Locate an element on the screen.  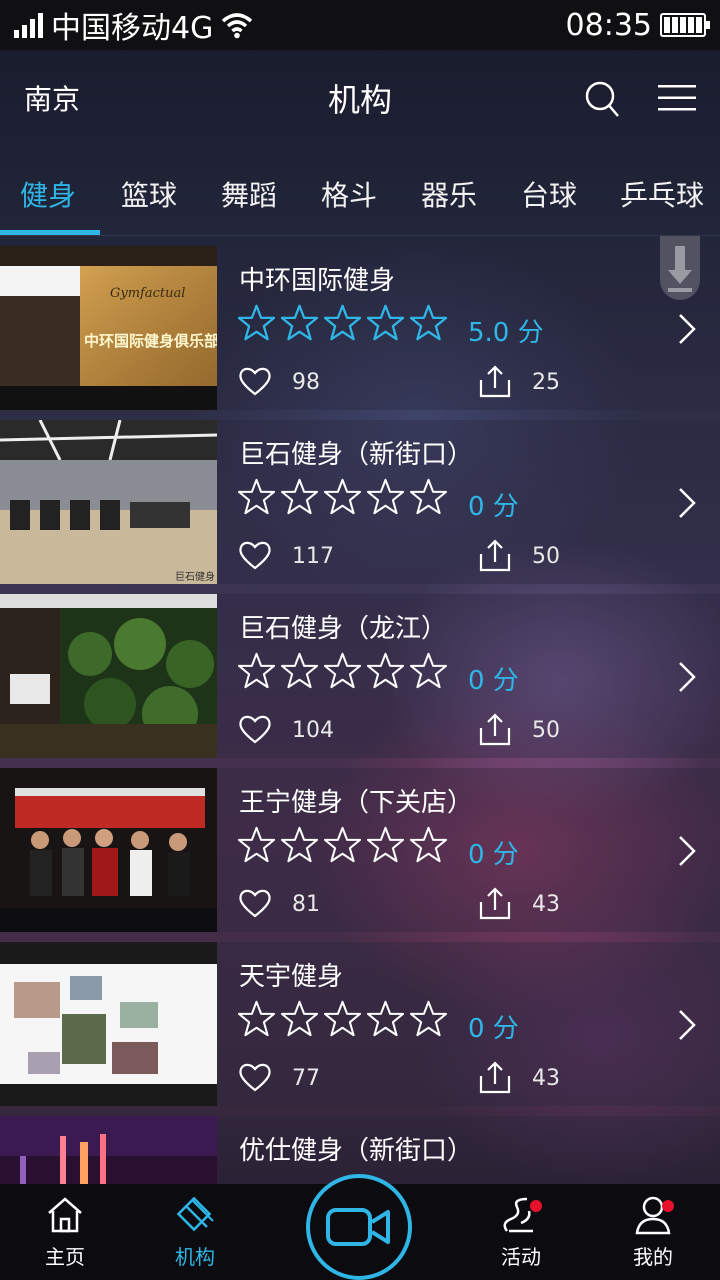
nav-home: 主页 is located at coordinates (65, 1232).